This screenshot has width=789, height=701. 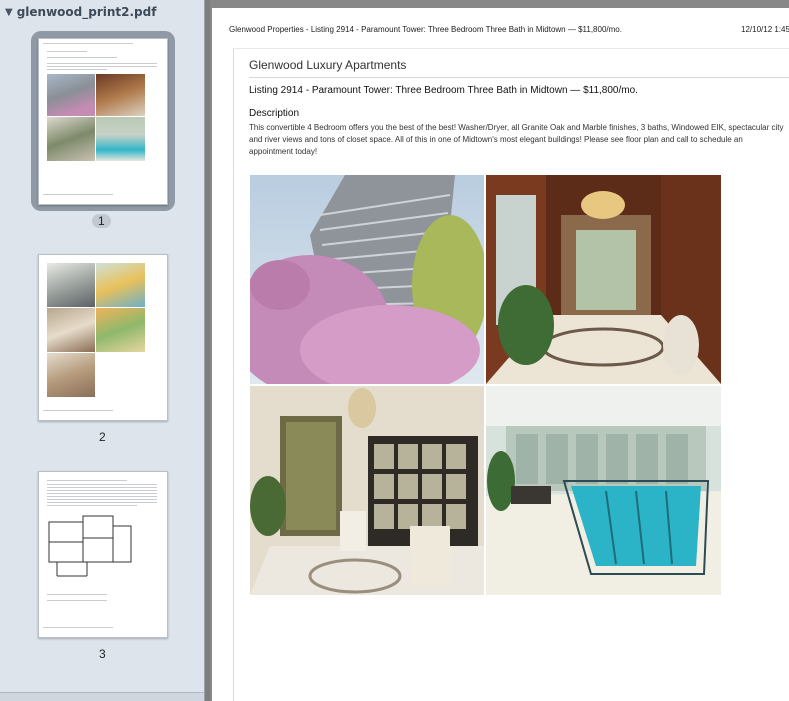 I want to click on sidebar-header: ▼ glenwood_print2.pdf, so click(x=102, y=12).